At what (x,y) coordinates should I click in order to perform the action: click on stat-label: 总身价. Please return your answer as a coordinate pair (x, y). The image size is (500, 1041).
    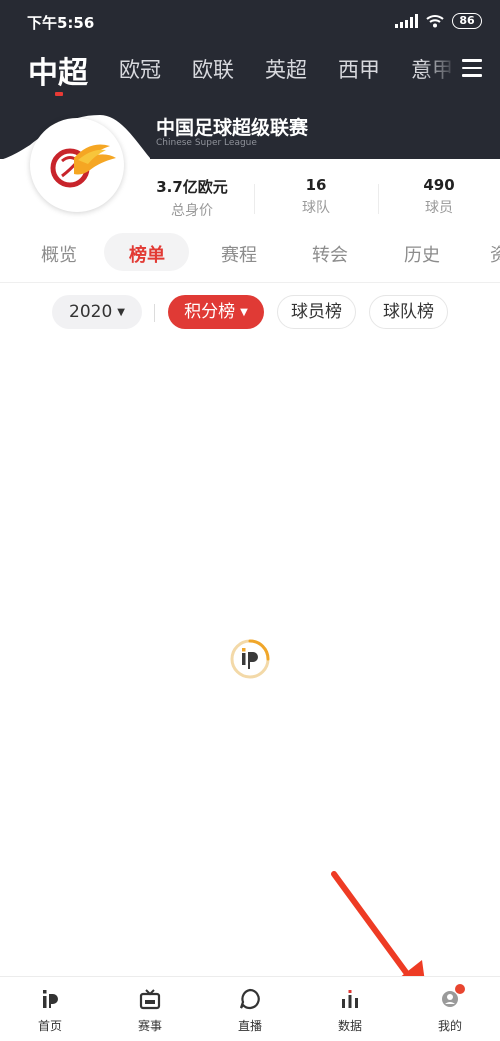
    Looking at the image, I should click on (192, 211).